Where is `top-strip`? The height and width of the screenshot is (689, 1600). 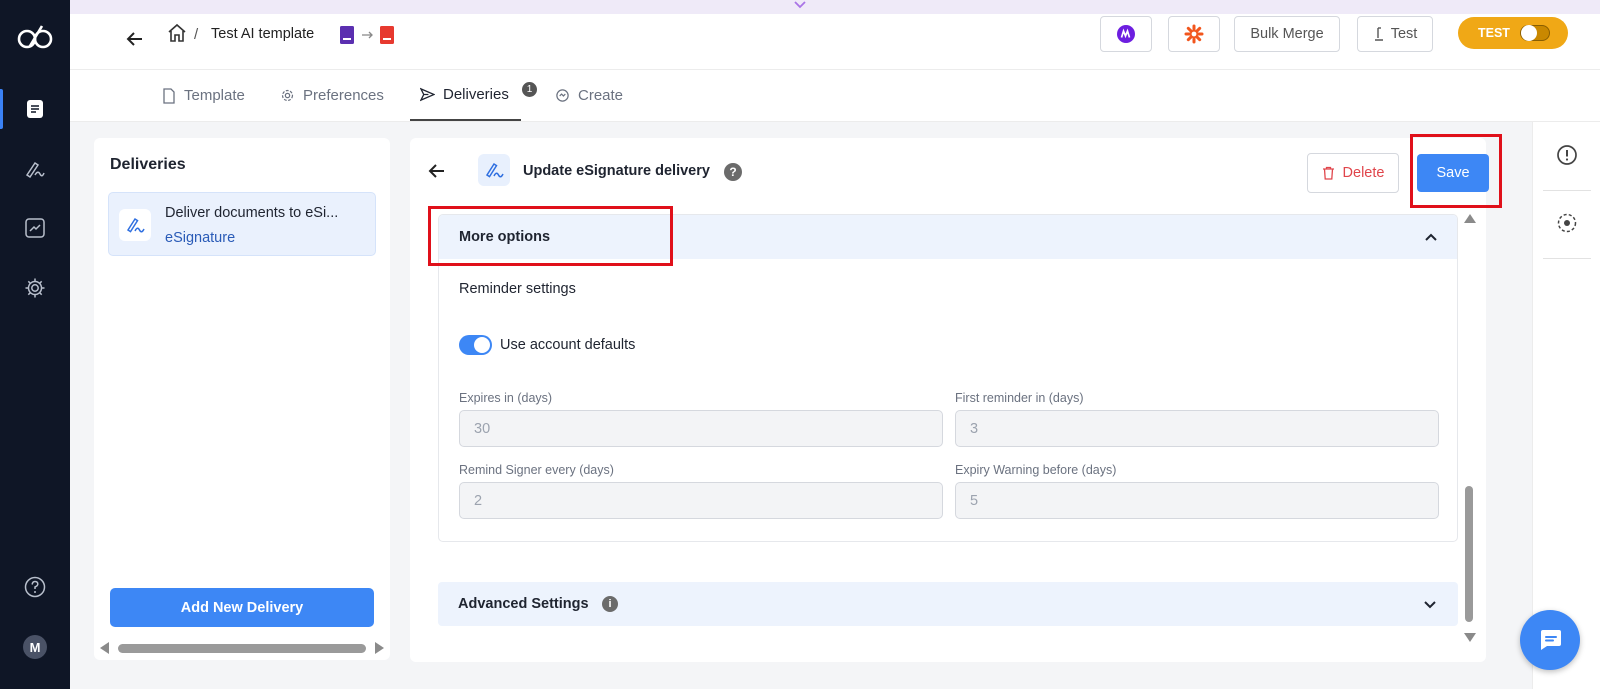 top-strip is located at coordinates (800, 7).